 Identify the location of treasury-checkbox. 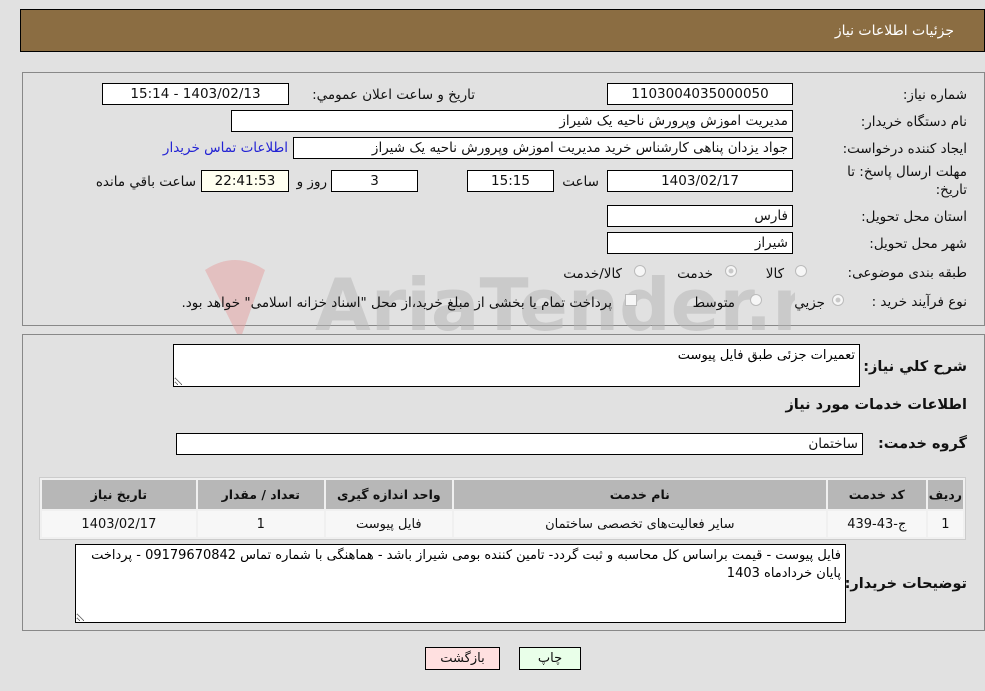
(631, 300).